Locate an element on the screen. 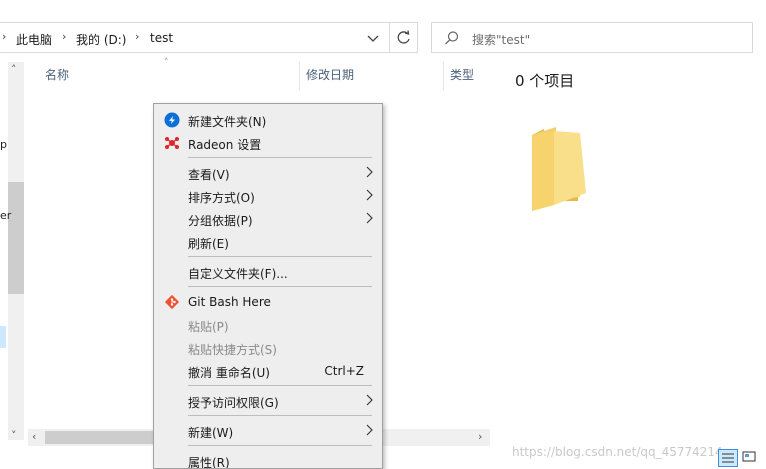 This screenshot has height=469, width=766. menu-item-git-bash-here: Git Bash Here is located at coordinates (268, 302).